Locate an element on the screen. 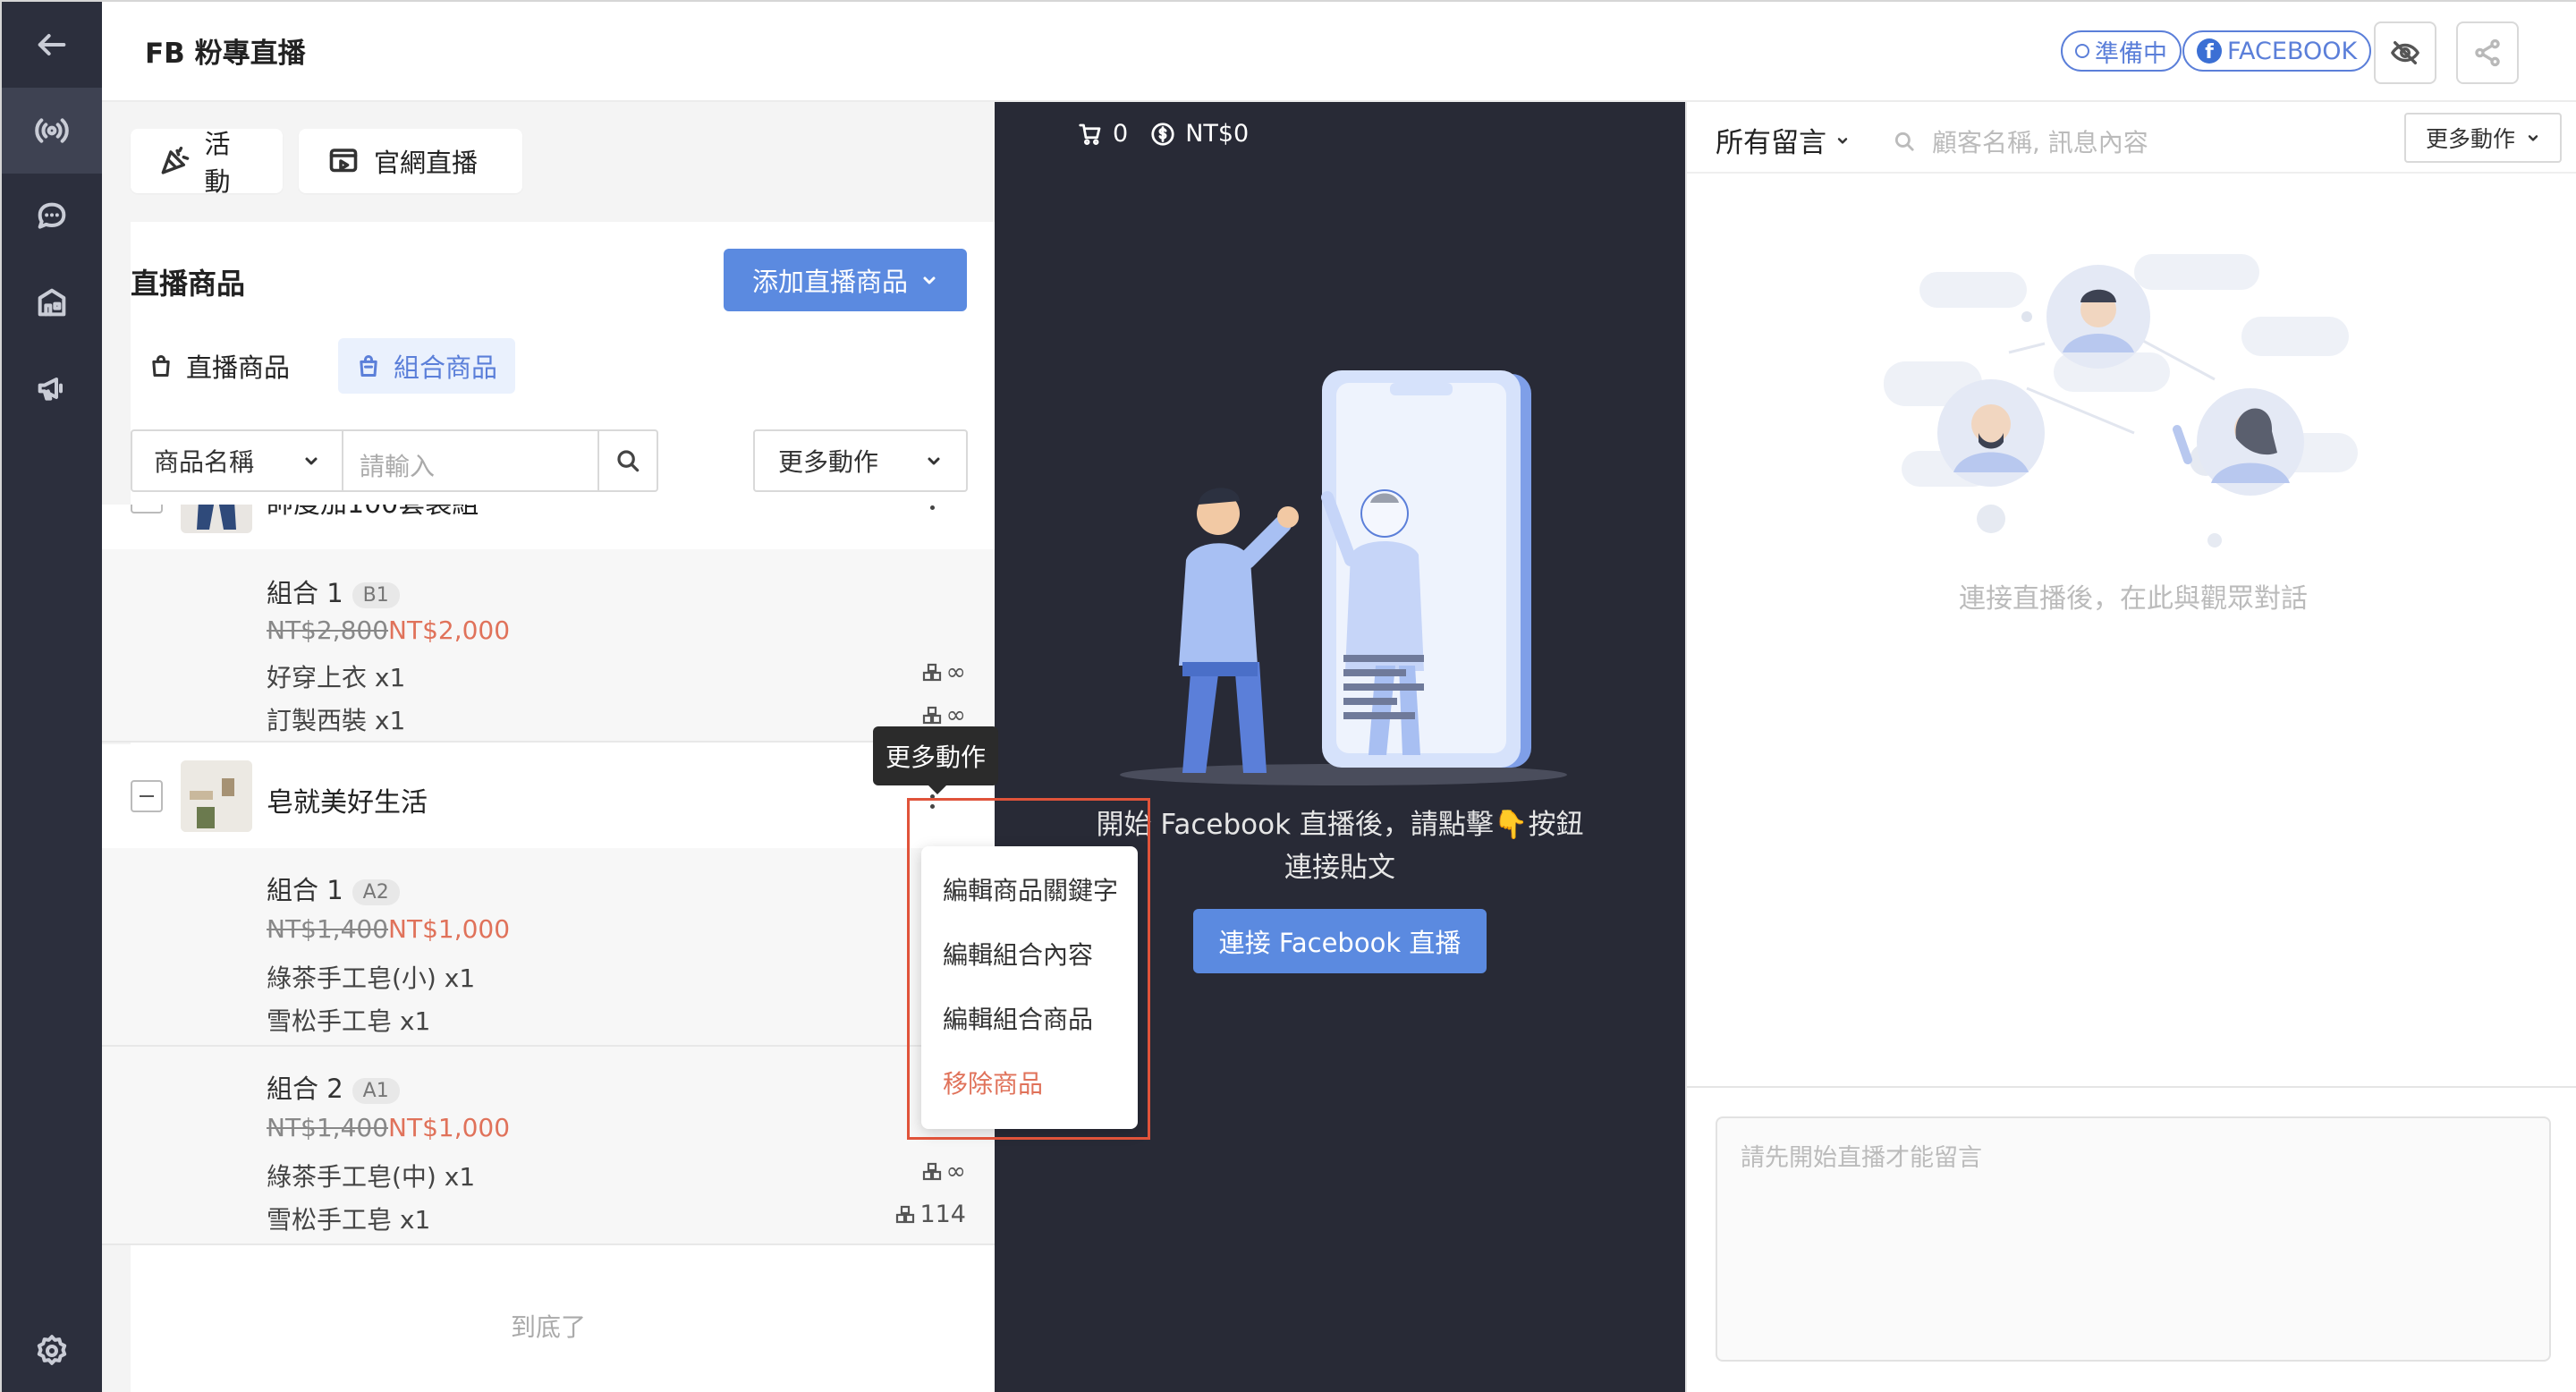 This screenshot has width=2576, height=1392. more-actions-label: 更多動作 is located at coordinates (828, 462).